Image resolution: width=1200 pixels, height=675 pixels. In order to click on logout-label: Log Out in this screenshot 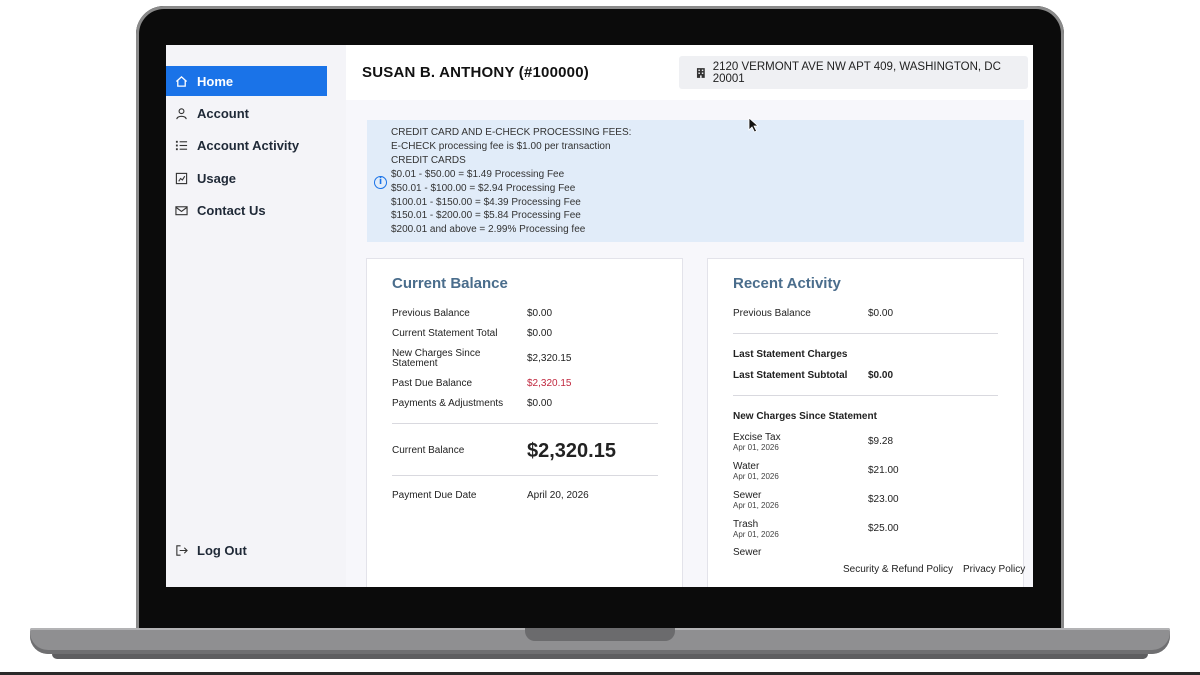, I will do `click(222, 550)`.